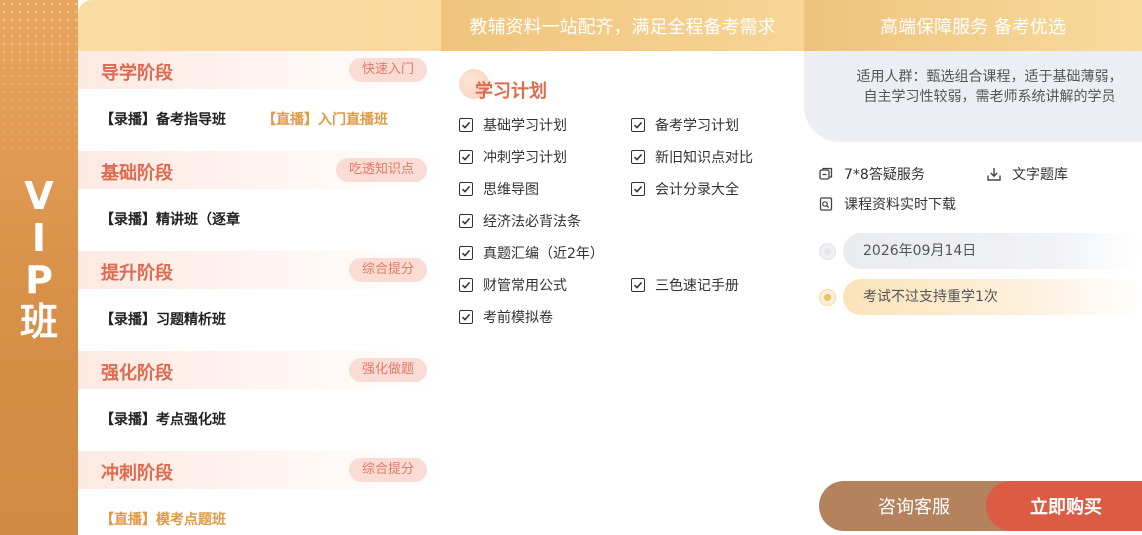 Image resolution: width=1142 pixels, height=535 pixels. I want to click on plan-item: 三色速记手册, so click(685, 285).